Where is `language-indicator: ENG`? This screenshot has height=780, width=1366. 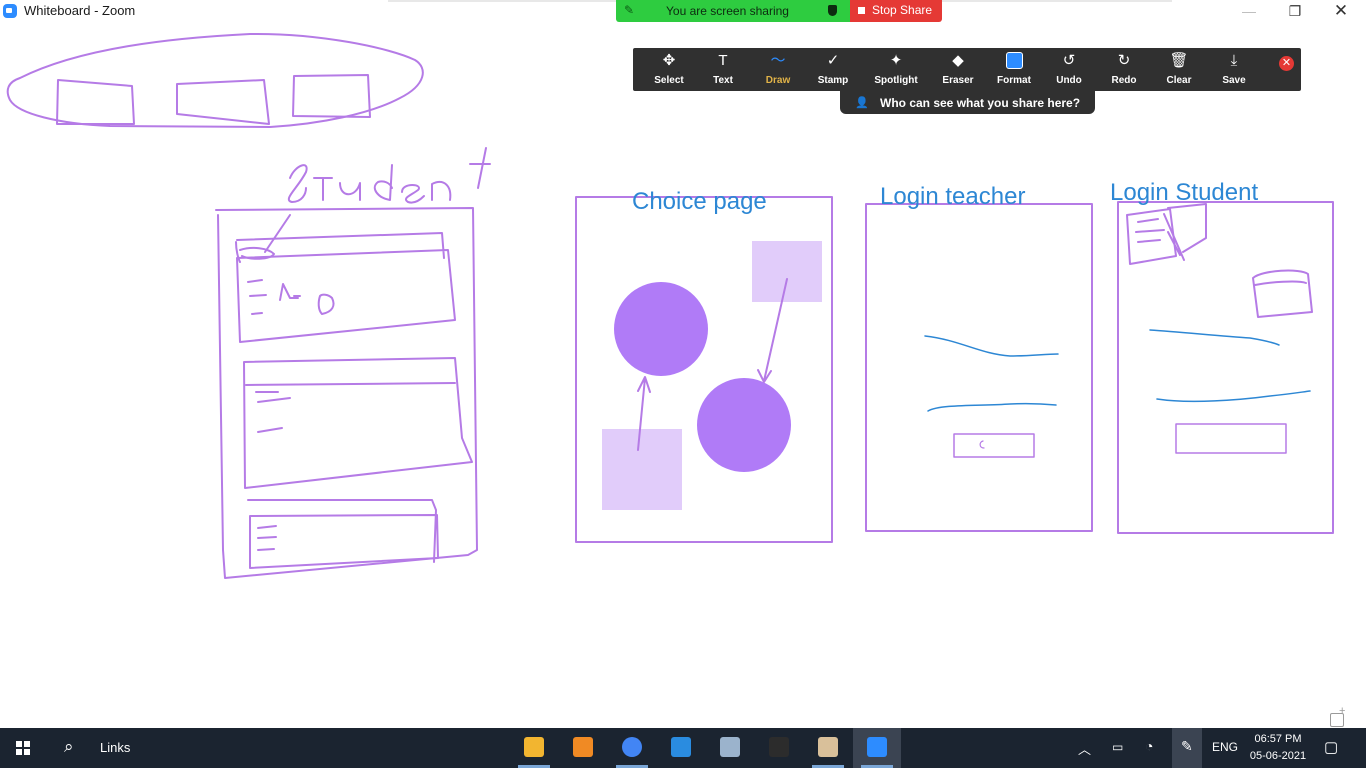
language-indicator: ENG is located at coordinates (1225, 760).